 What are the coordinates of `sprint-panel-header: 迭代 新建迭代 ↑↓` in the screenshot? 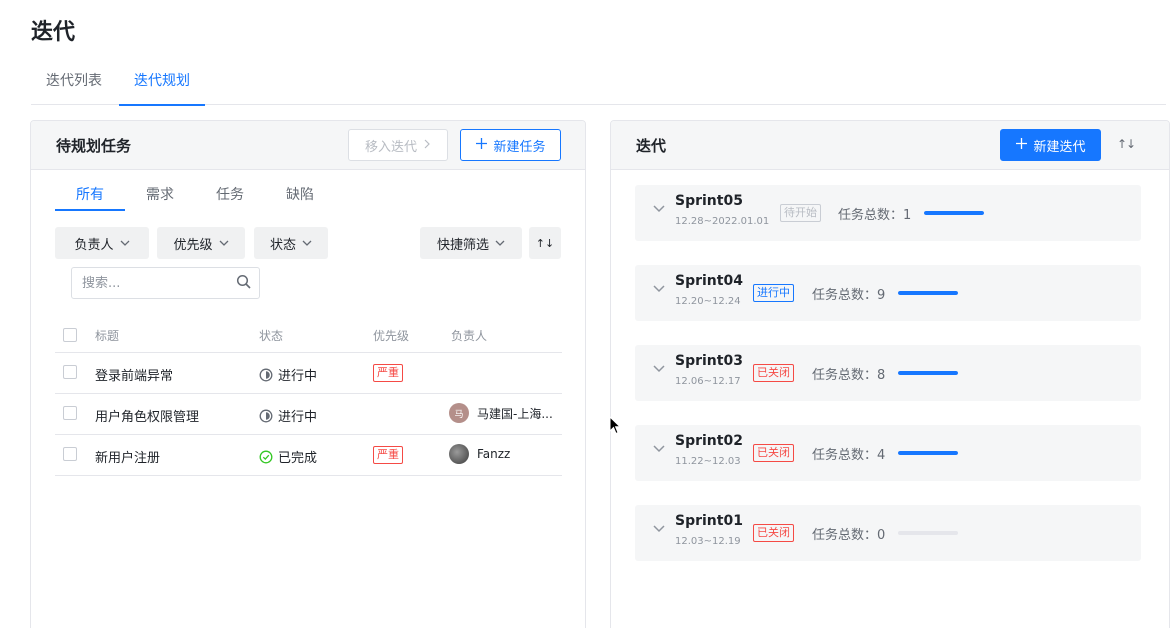 It's located at (890, 145).